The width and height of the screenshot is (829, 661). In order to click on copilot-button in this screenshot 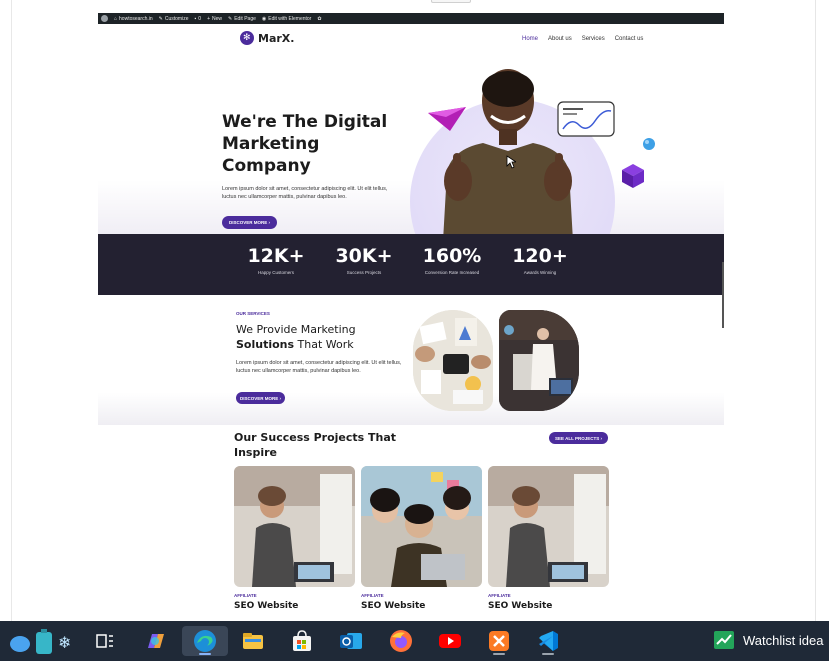, I will do `click(155, 641)`.